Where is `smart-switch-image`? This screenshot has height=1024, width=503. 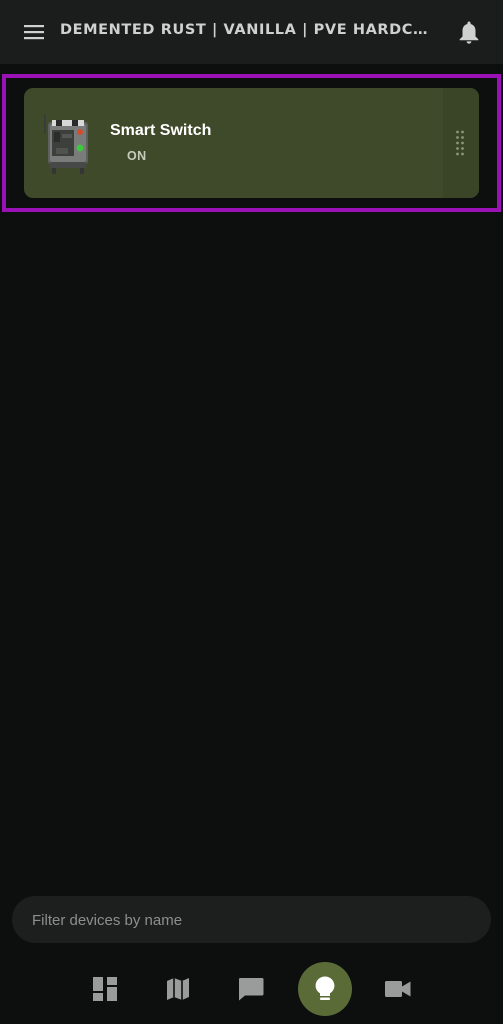 smart-switch-image is located at coordinates (66, 144).